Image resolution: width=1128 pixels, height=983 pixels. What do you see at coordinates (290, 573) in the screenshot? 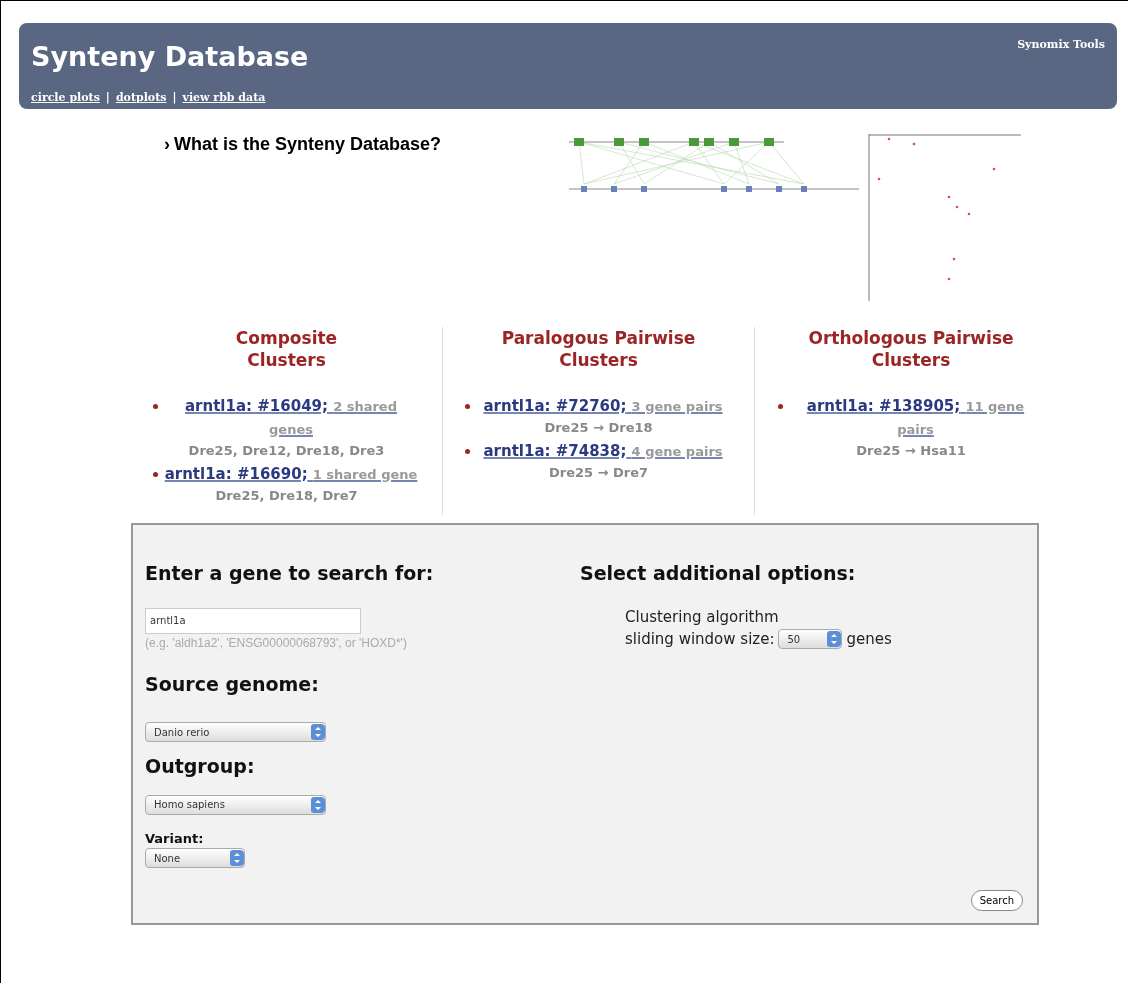
I see `gene-heading: Enter a gene to search for:` at bounding box center [290, 573].